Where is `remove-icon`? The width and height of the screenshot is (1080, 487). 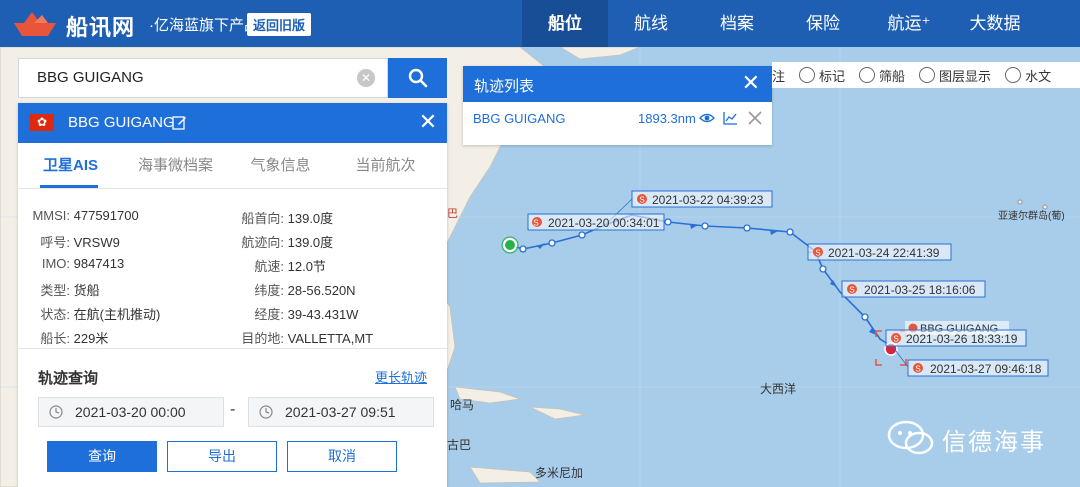 remove-icon is located at coordinates (755, 118).